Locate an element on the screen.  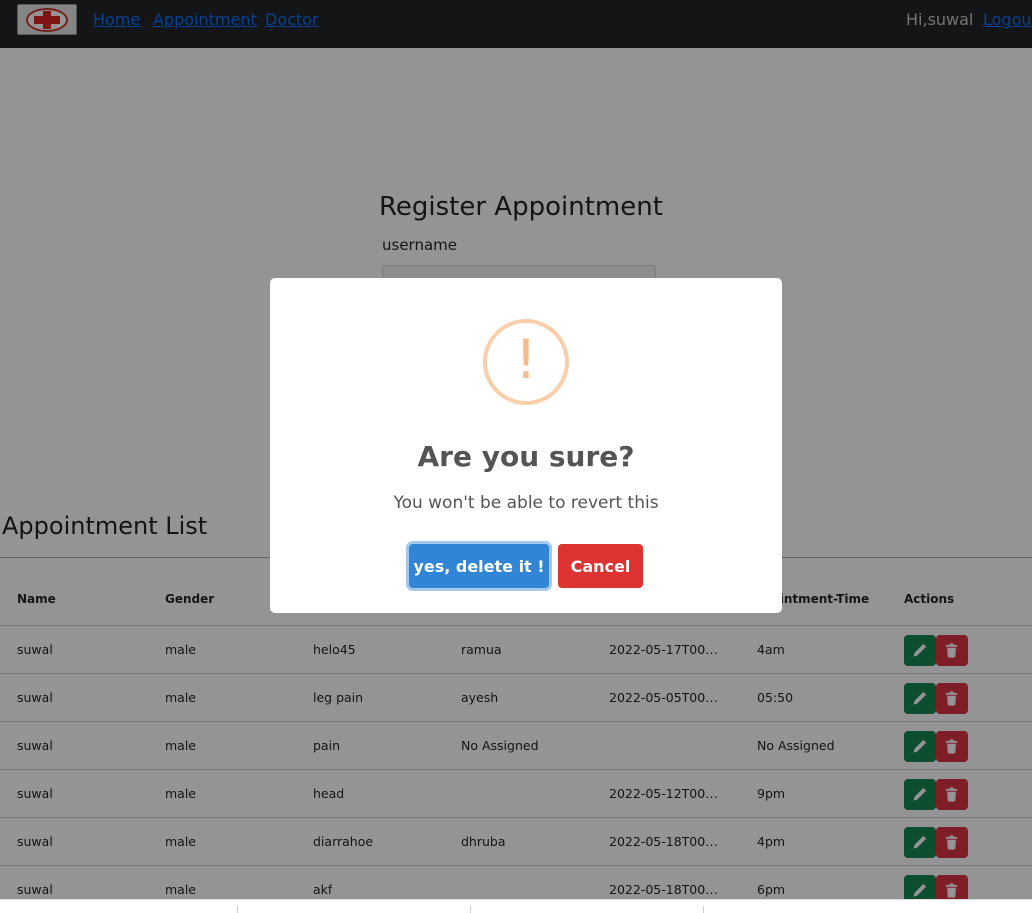
cancel-button: Cancel is located at coordinates (600, 566).